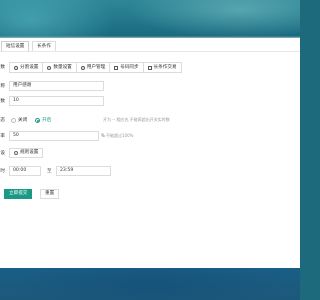 The height and width of the screenshot is (300, 320). Describe the element at coordinates (2, 171) in the screenshot. I see `time-label: 时` at that location.